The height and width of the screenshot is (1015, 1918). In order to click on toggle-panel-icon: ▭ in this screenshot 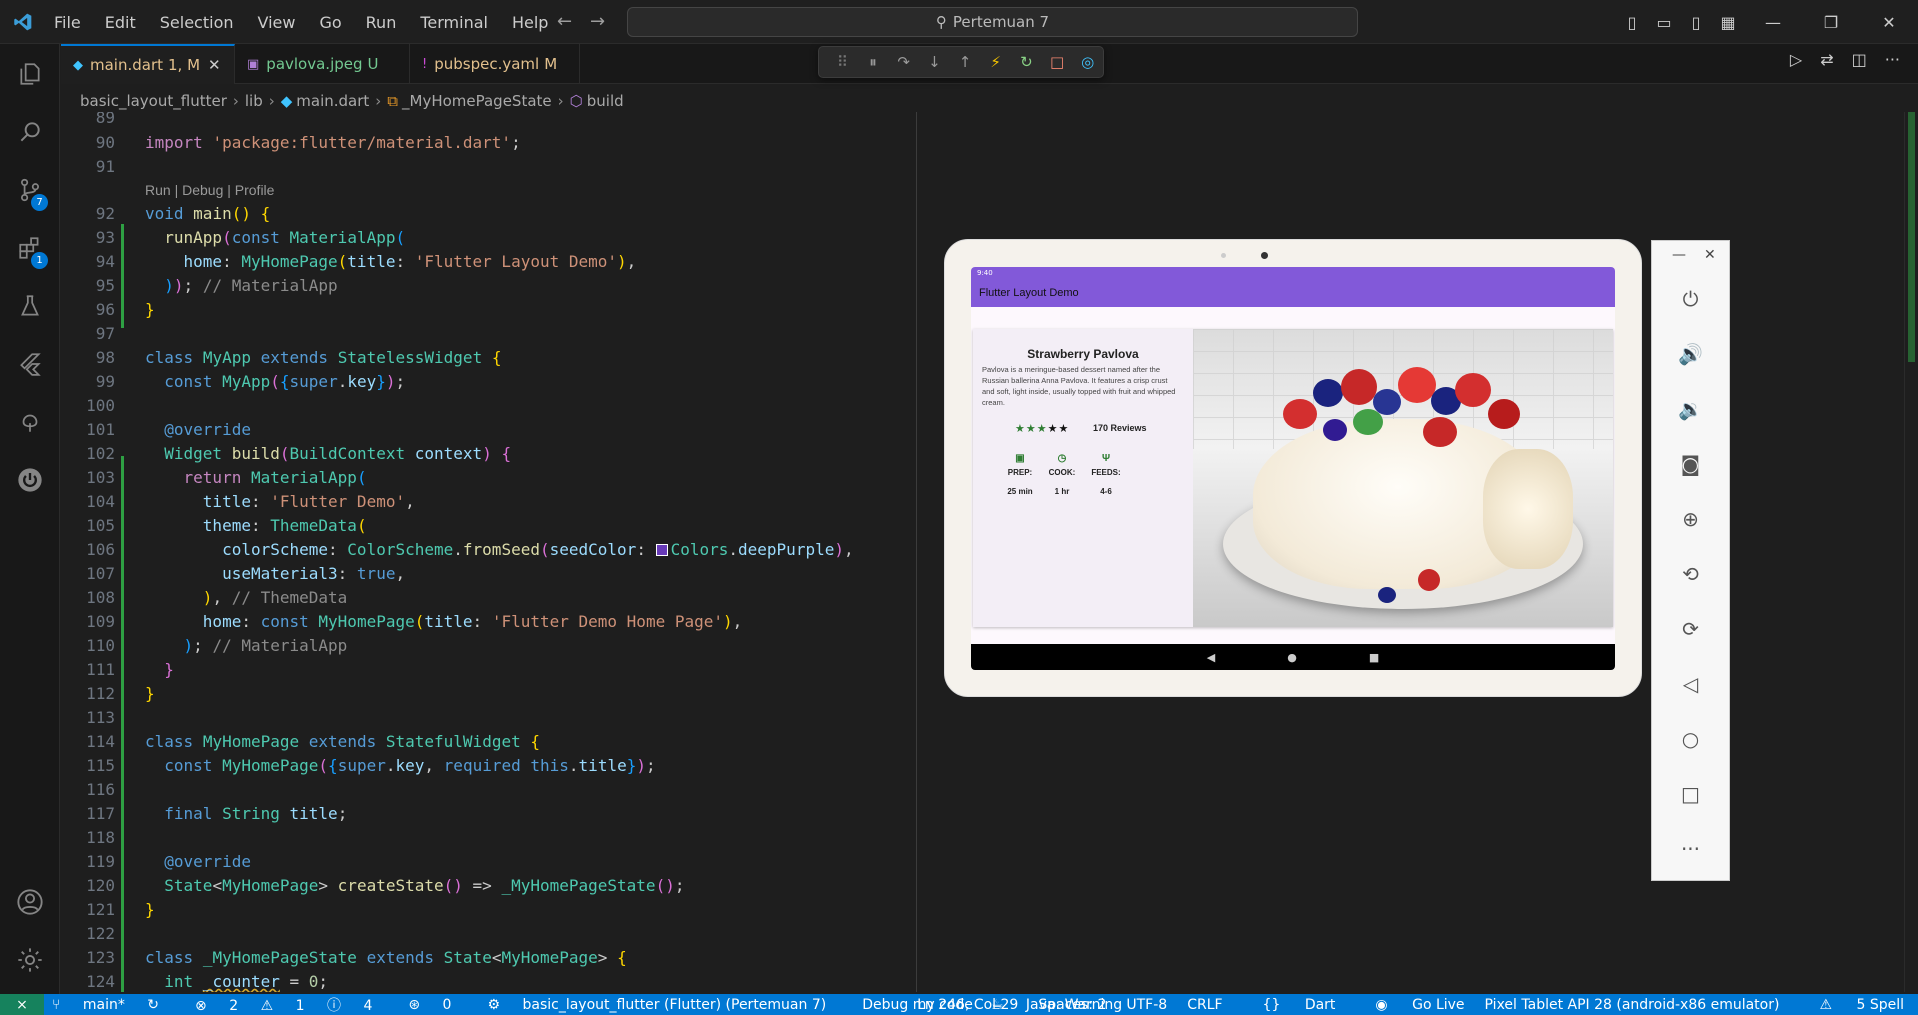, I will do `click(1664, 22)`.